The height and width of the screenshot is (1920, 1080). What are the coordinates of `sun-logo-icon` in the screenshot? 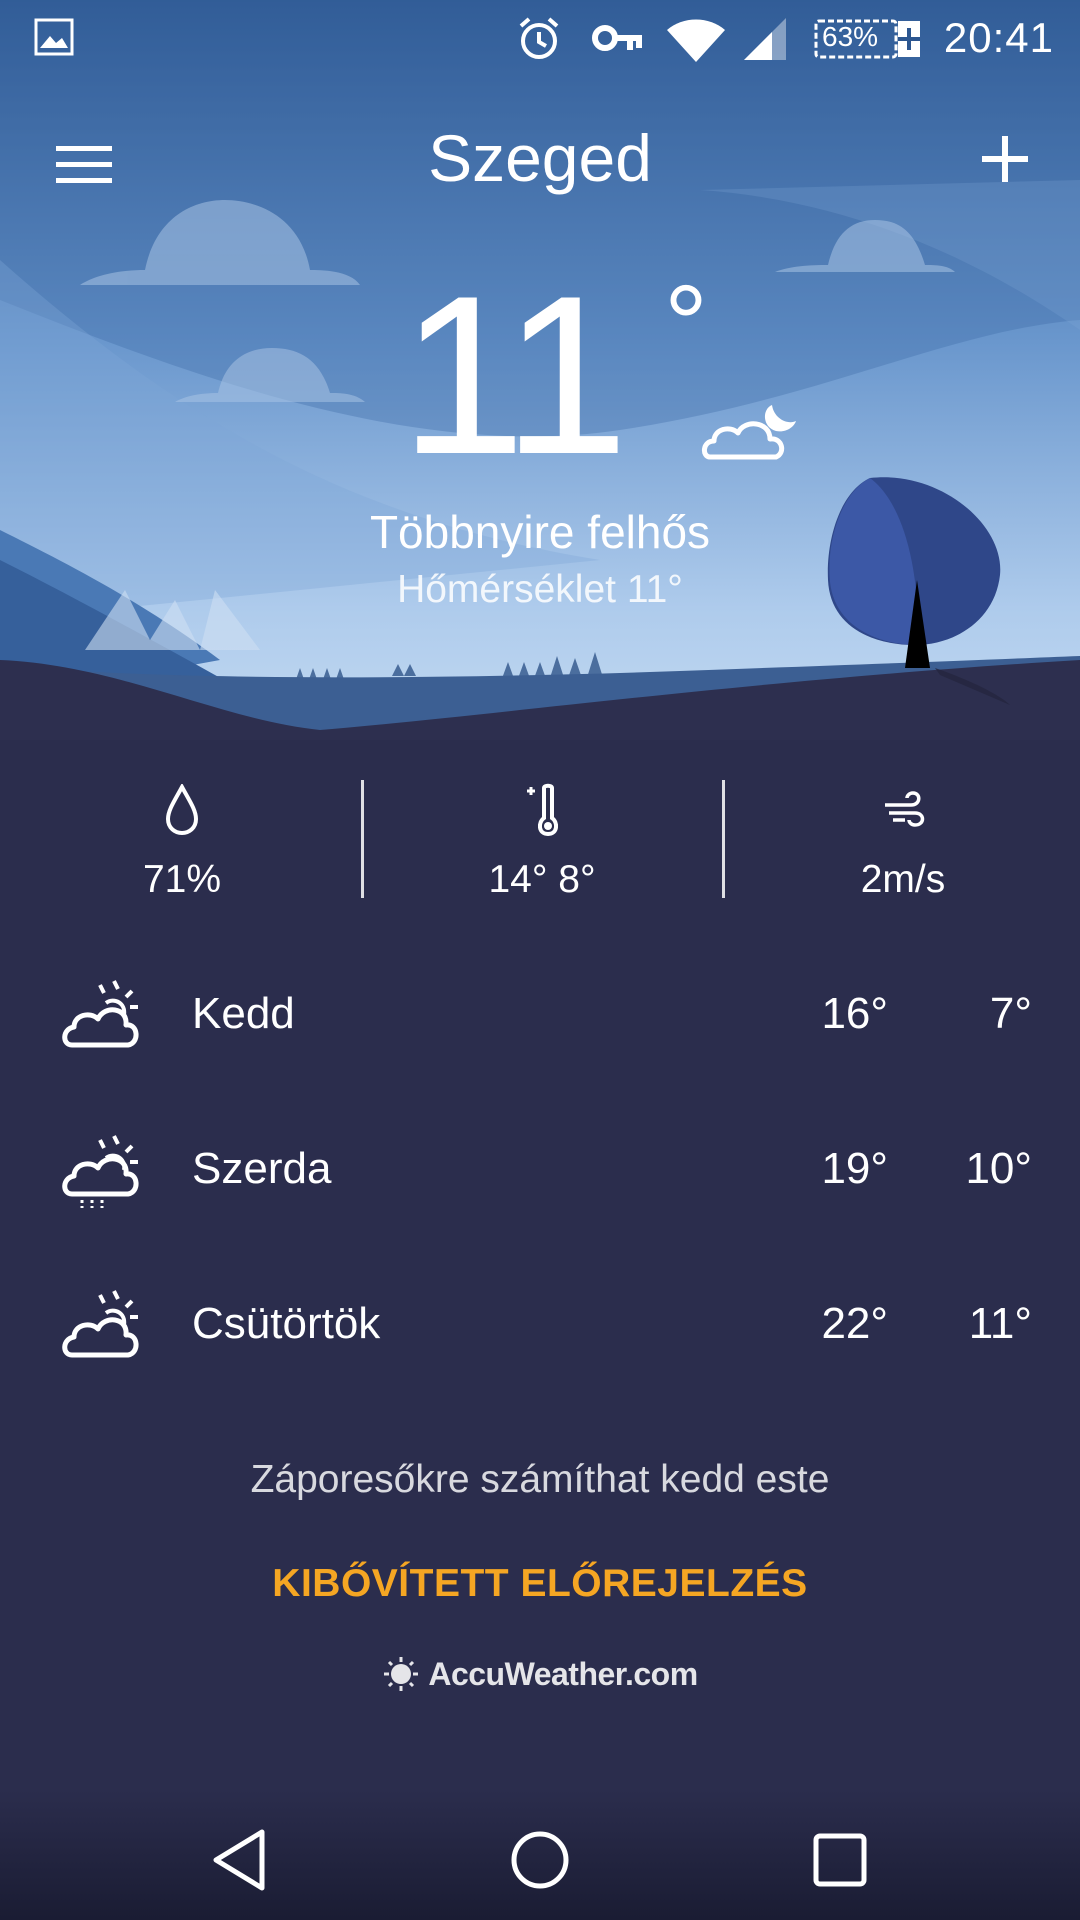 It's located at (401, 1674).